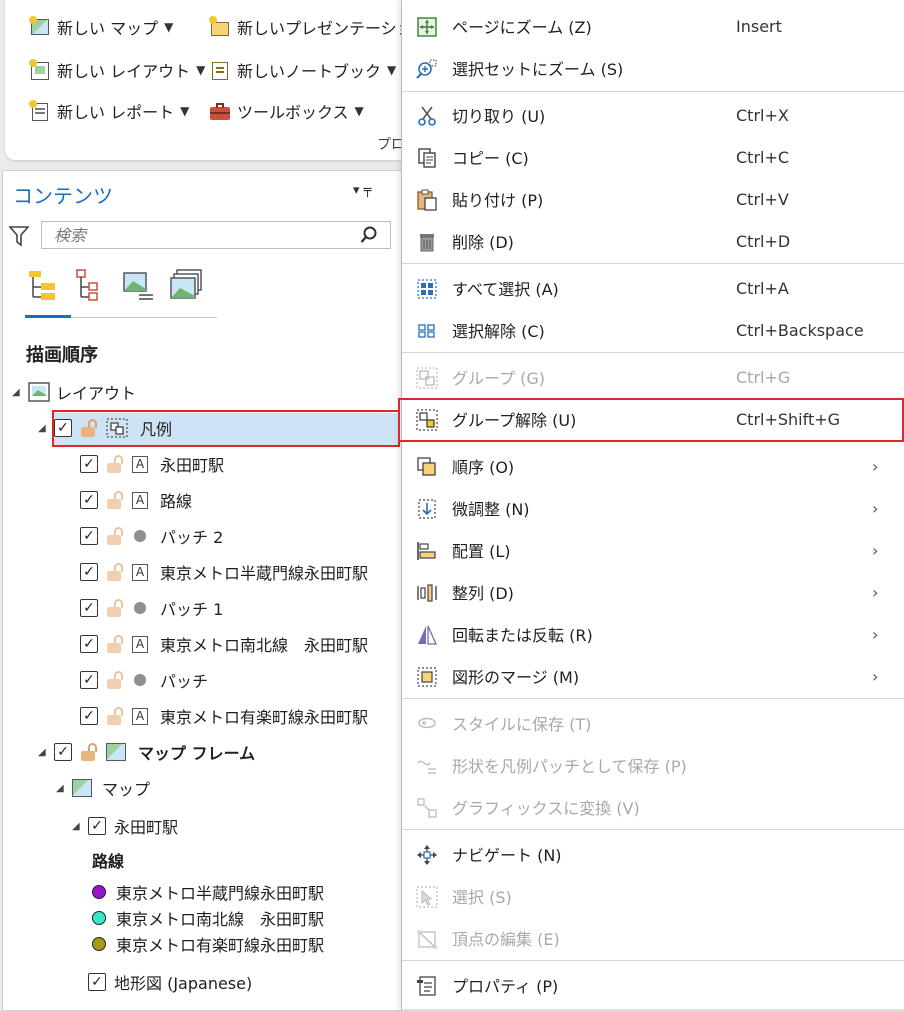  I want to click on filter-icon, so click(19, 236).